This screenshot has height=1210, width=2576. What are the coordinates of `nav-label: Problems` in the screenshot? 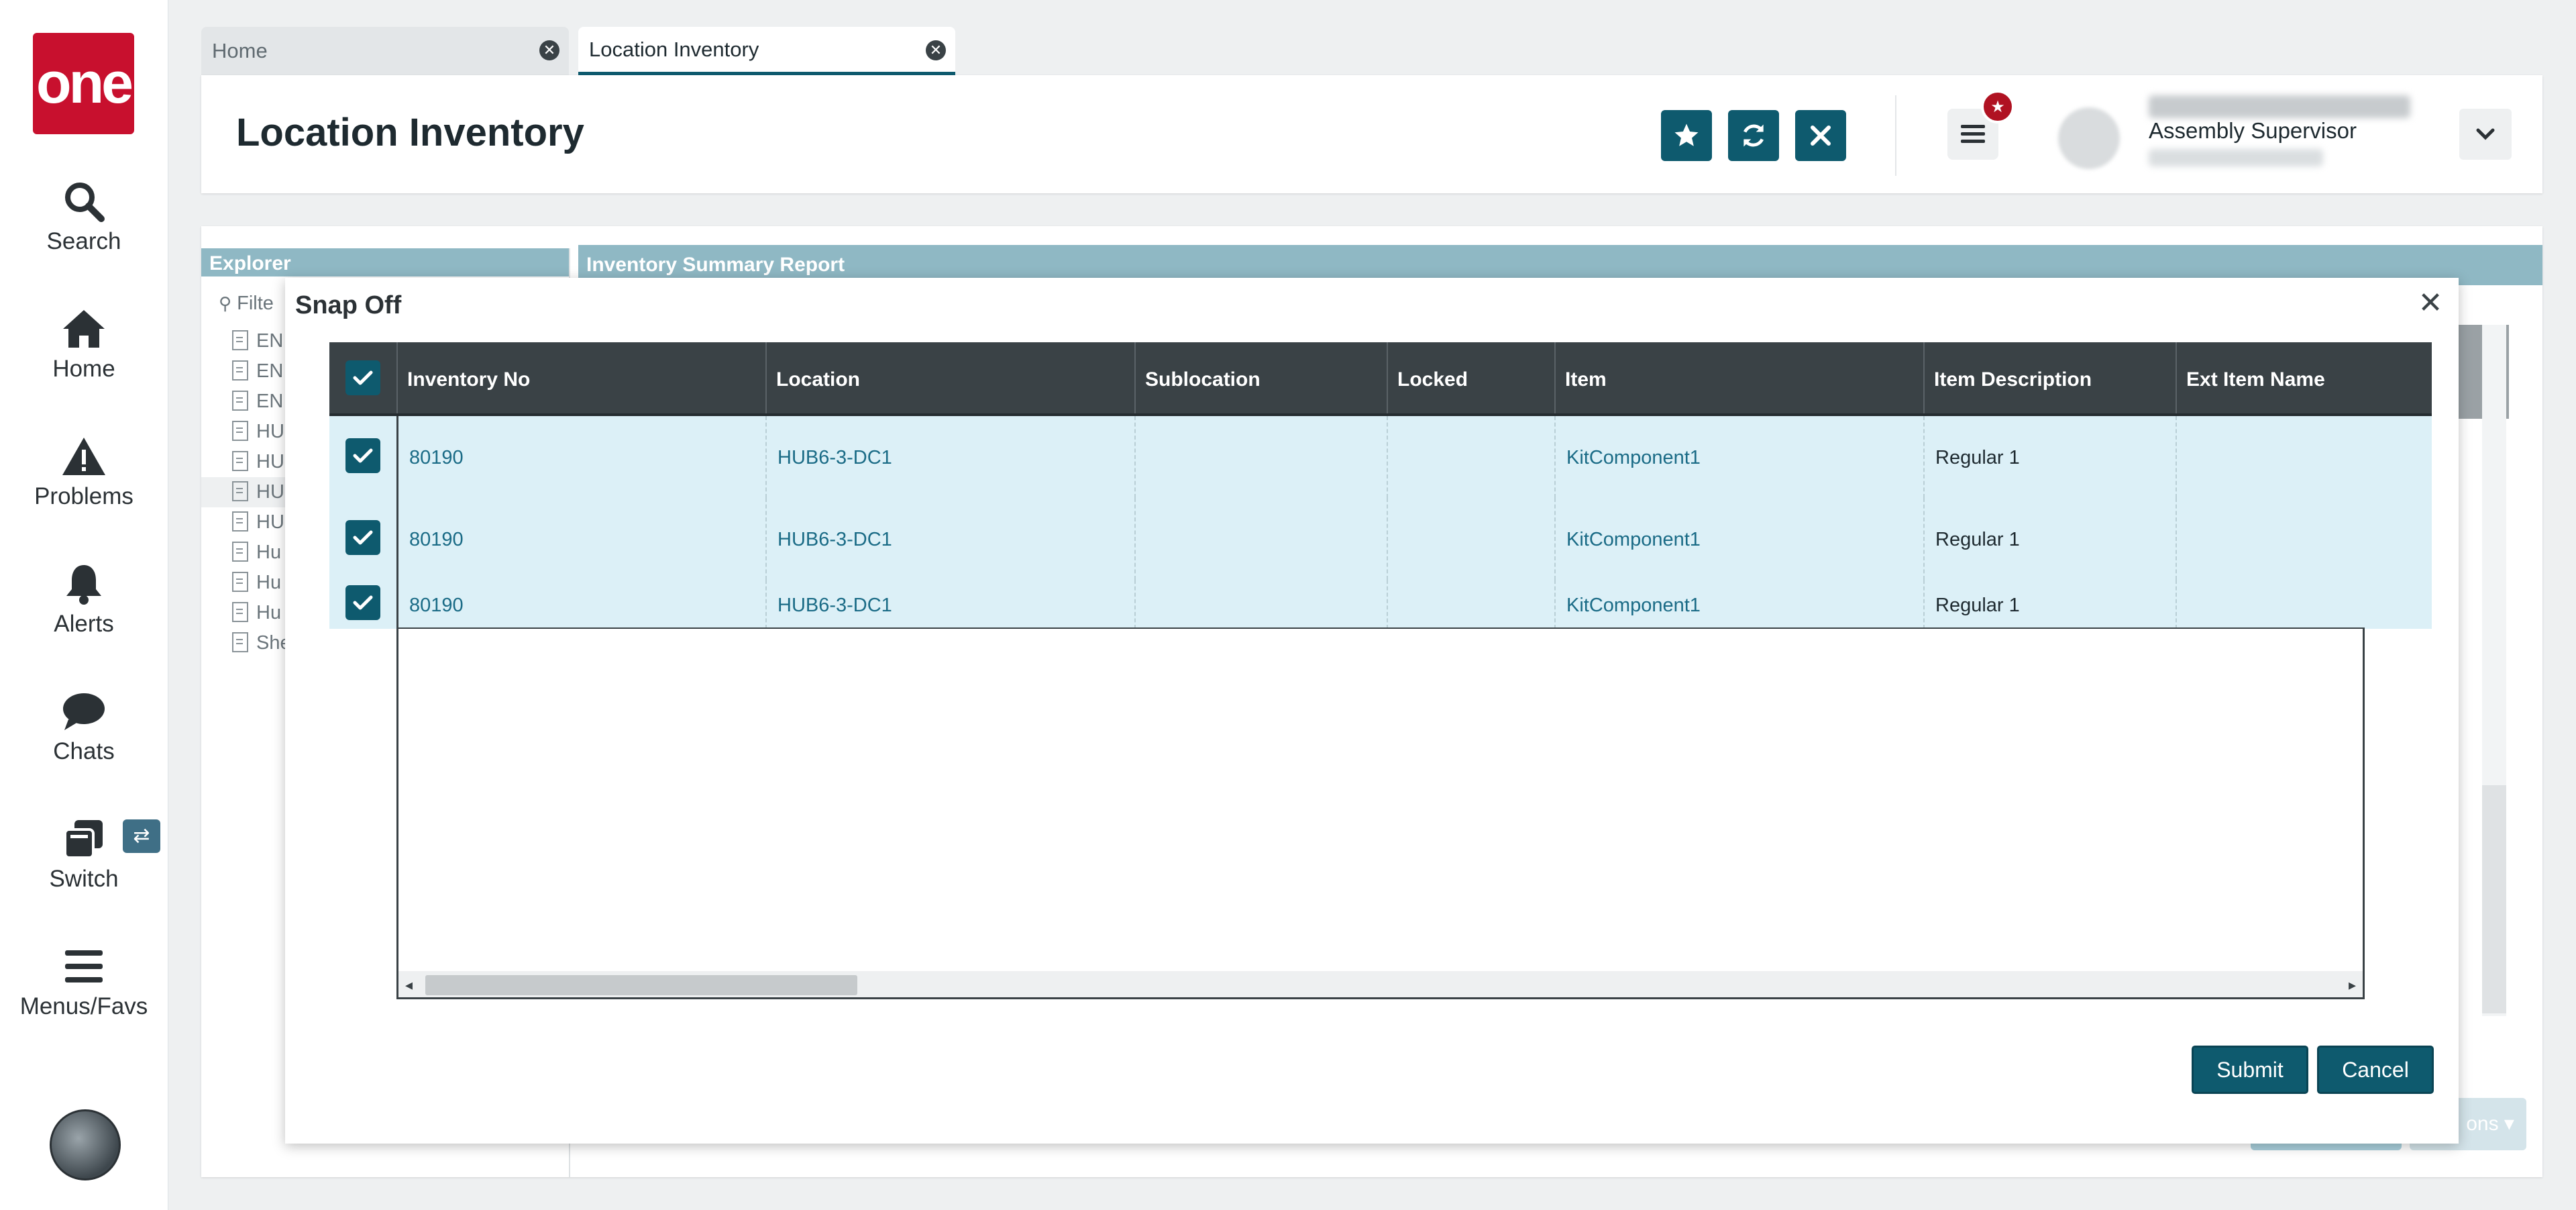 It's located at (83, 496).